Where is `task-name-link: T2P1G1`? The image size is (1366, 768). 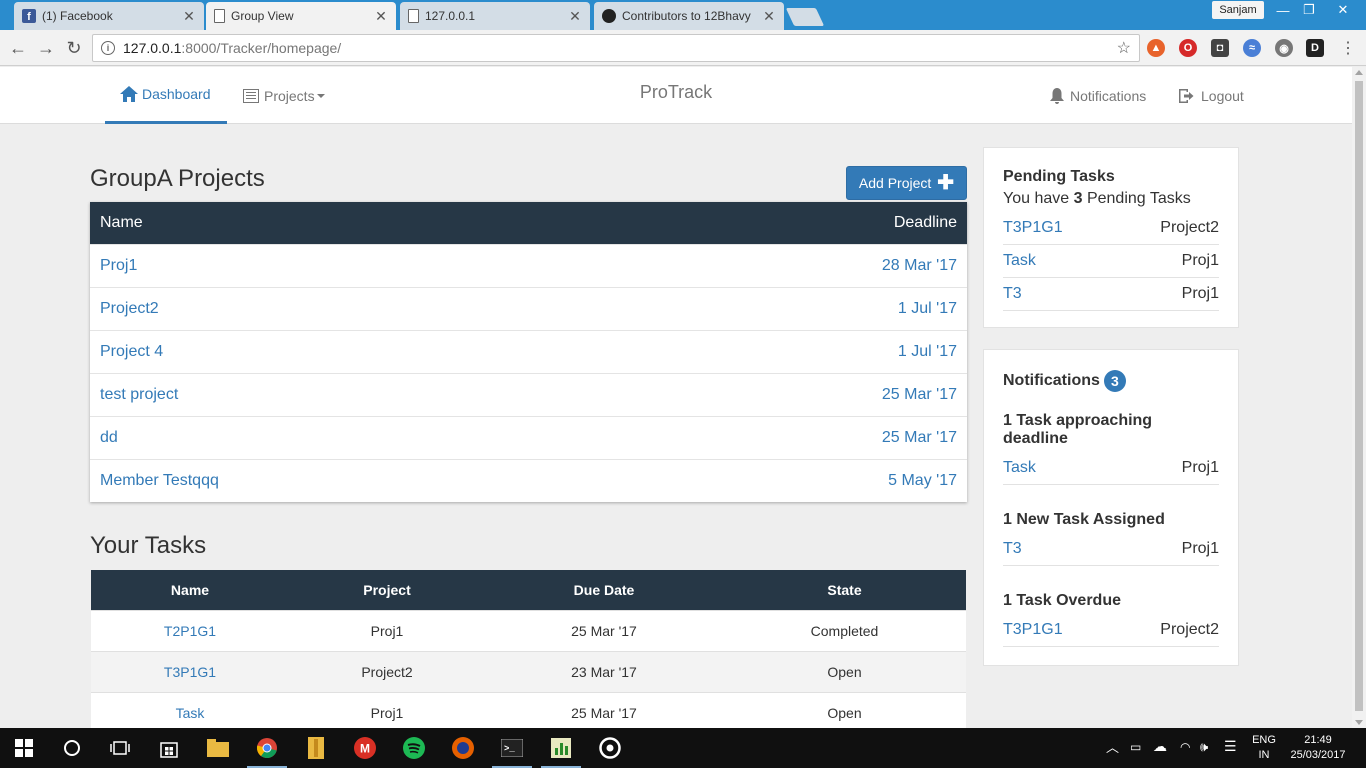 task-name-link: T2P1G1 is located at coordinates (190, 631).